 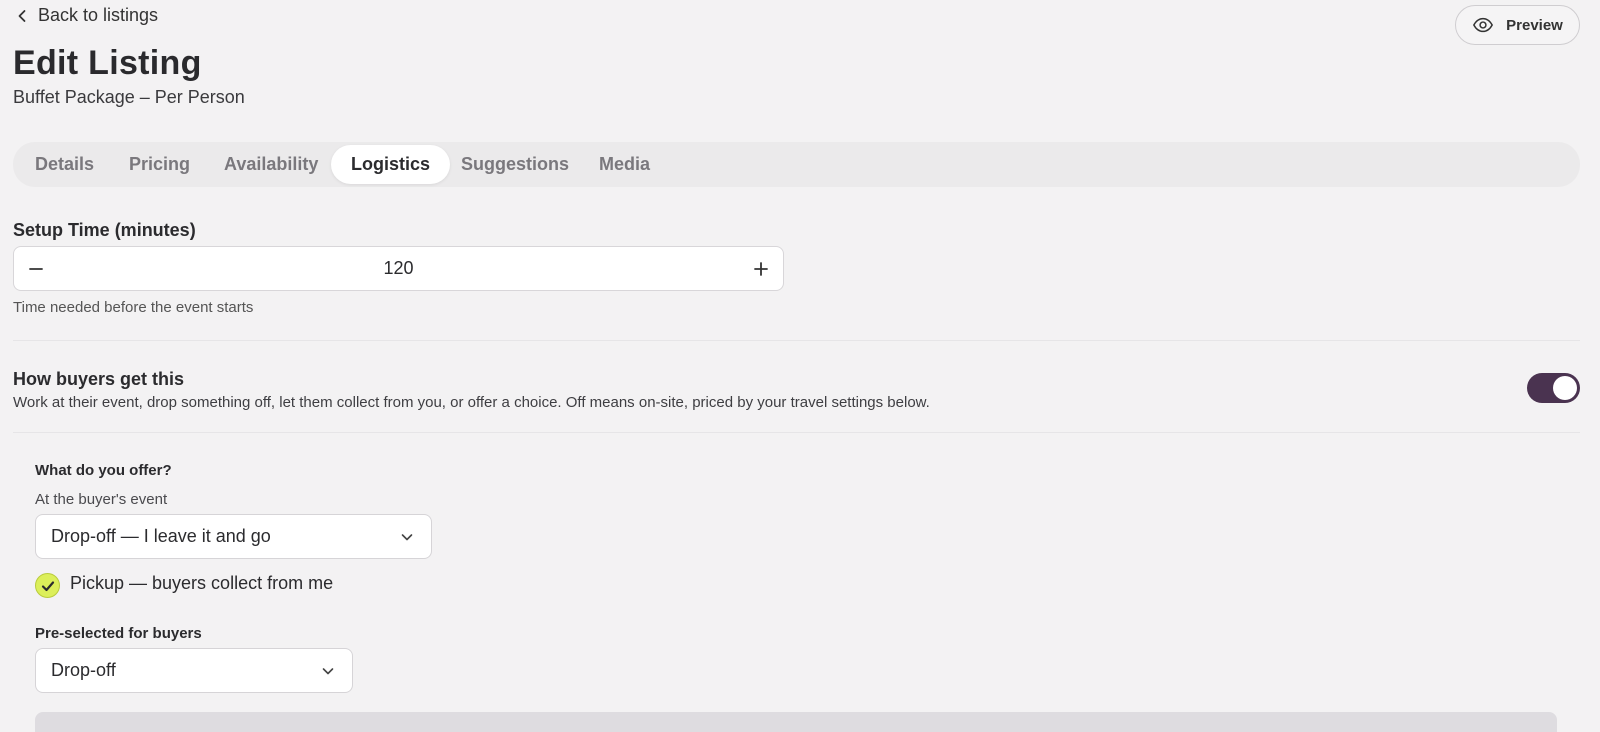 I want to click on page-subtitle: Buffet Package – Per Person, so click(x=129, y=97).